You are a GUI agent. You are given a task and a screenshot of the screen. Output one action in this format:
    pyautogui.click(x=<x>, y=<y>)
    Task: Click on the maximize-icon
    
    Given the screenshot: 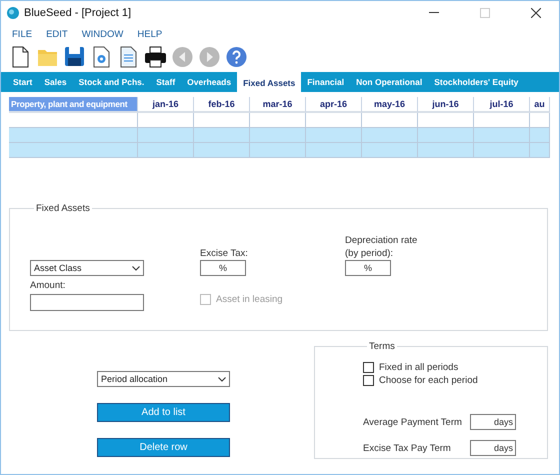 What is the action you would take?
    pyautogui.click(x=485, y=13)
    